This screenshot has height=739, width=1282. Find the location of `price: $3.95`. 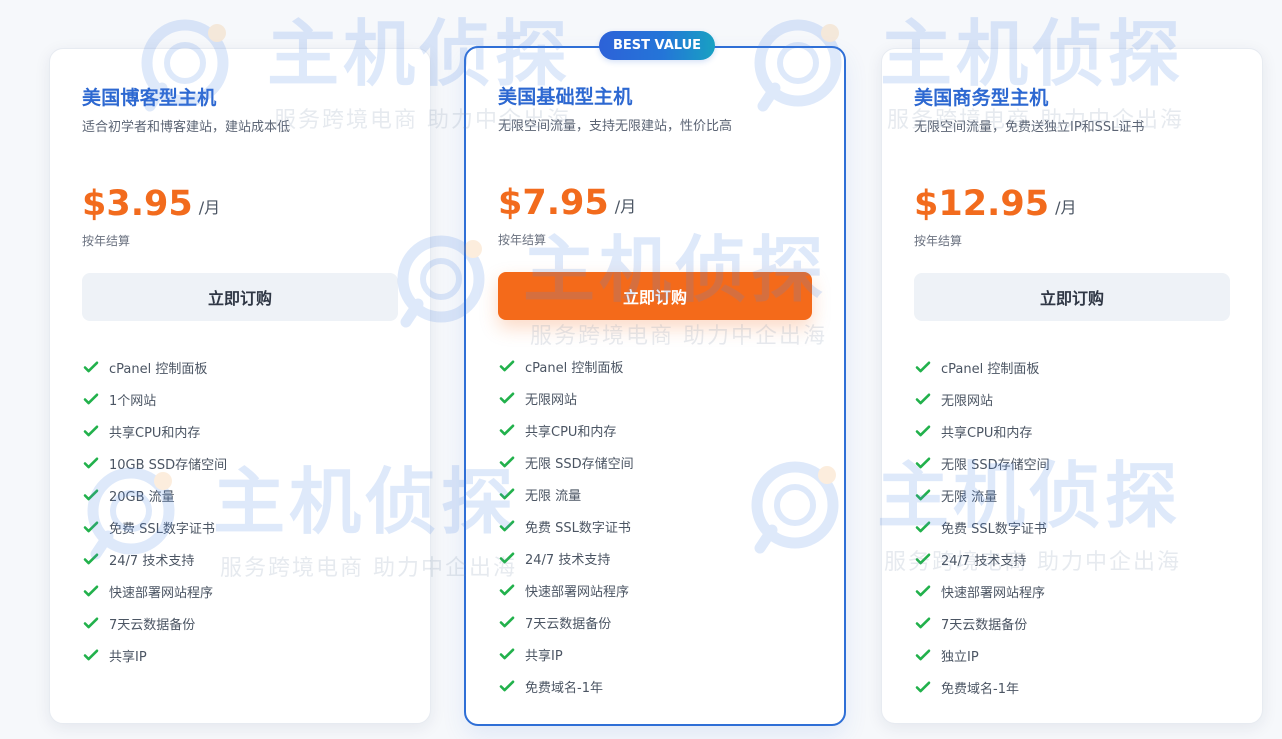

price: $3.95 is located at coordinates (137, 204).